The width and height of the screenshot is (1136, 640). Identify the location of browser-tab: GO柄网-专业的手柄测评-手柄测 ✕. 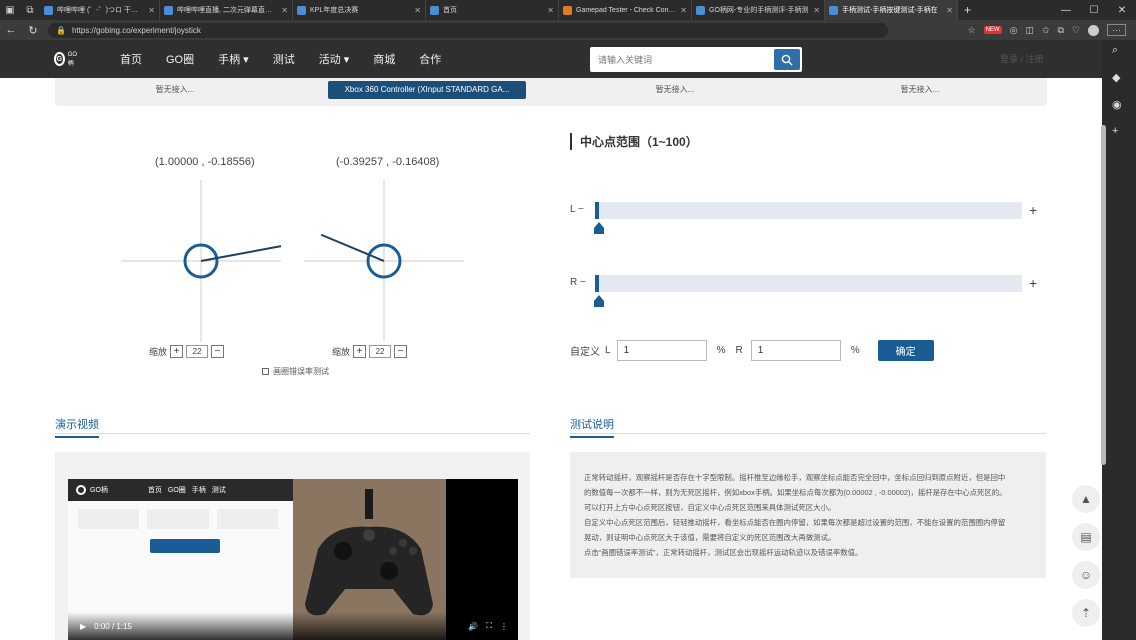
(758, 10).